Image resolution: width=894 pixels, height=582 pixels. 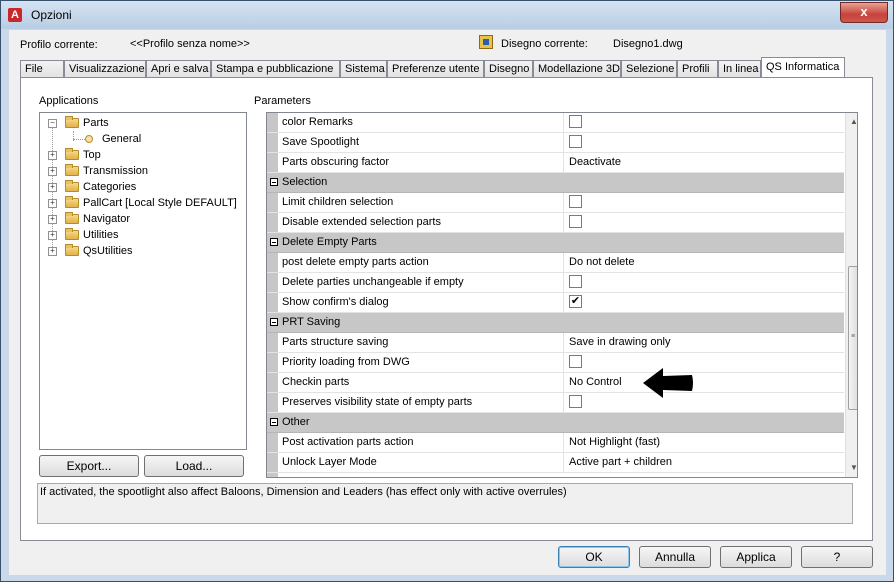 I want to click on property-name: Checkin parts, so click(x=316, y=382).